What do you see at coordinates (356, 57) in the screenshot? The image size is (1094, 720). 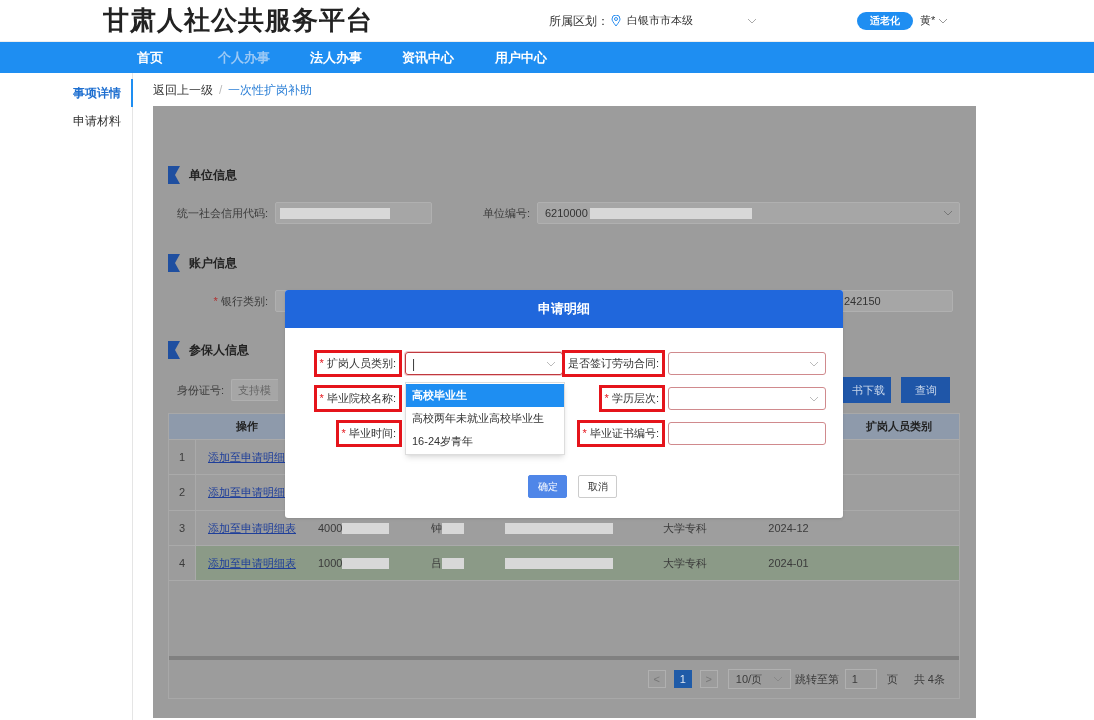 I see `nav-link: 法人办事` at bounding box center [356, 57].